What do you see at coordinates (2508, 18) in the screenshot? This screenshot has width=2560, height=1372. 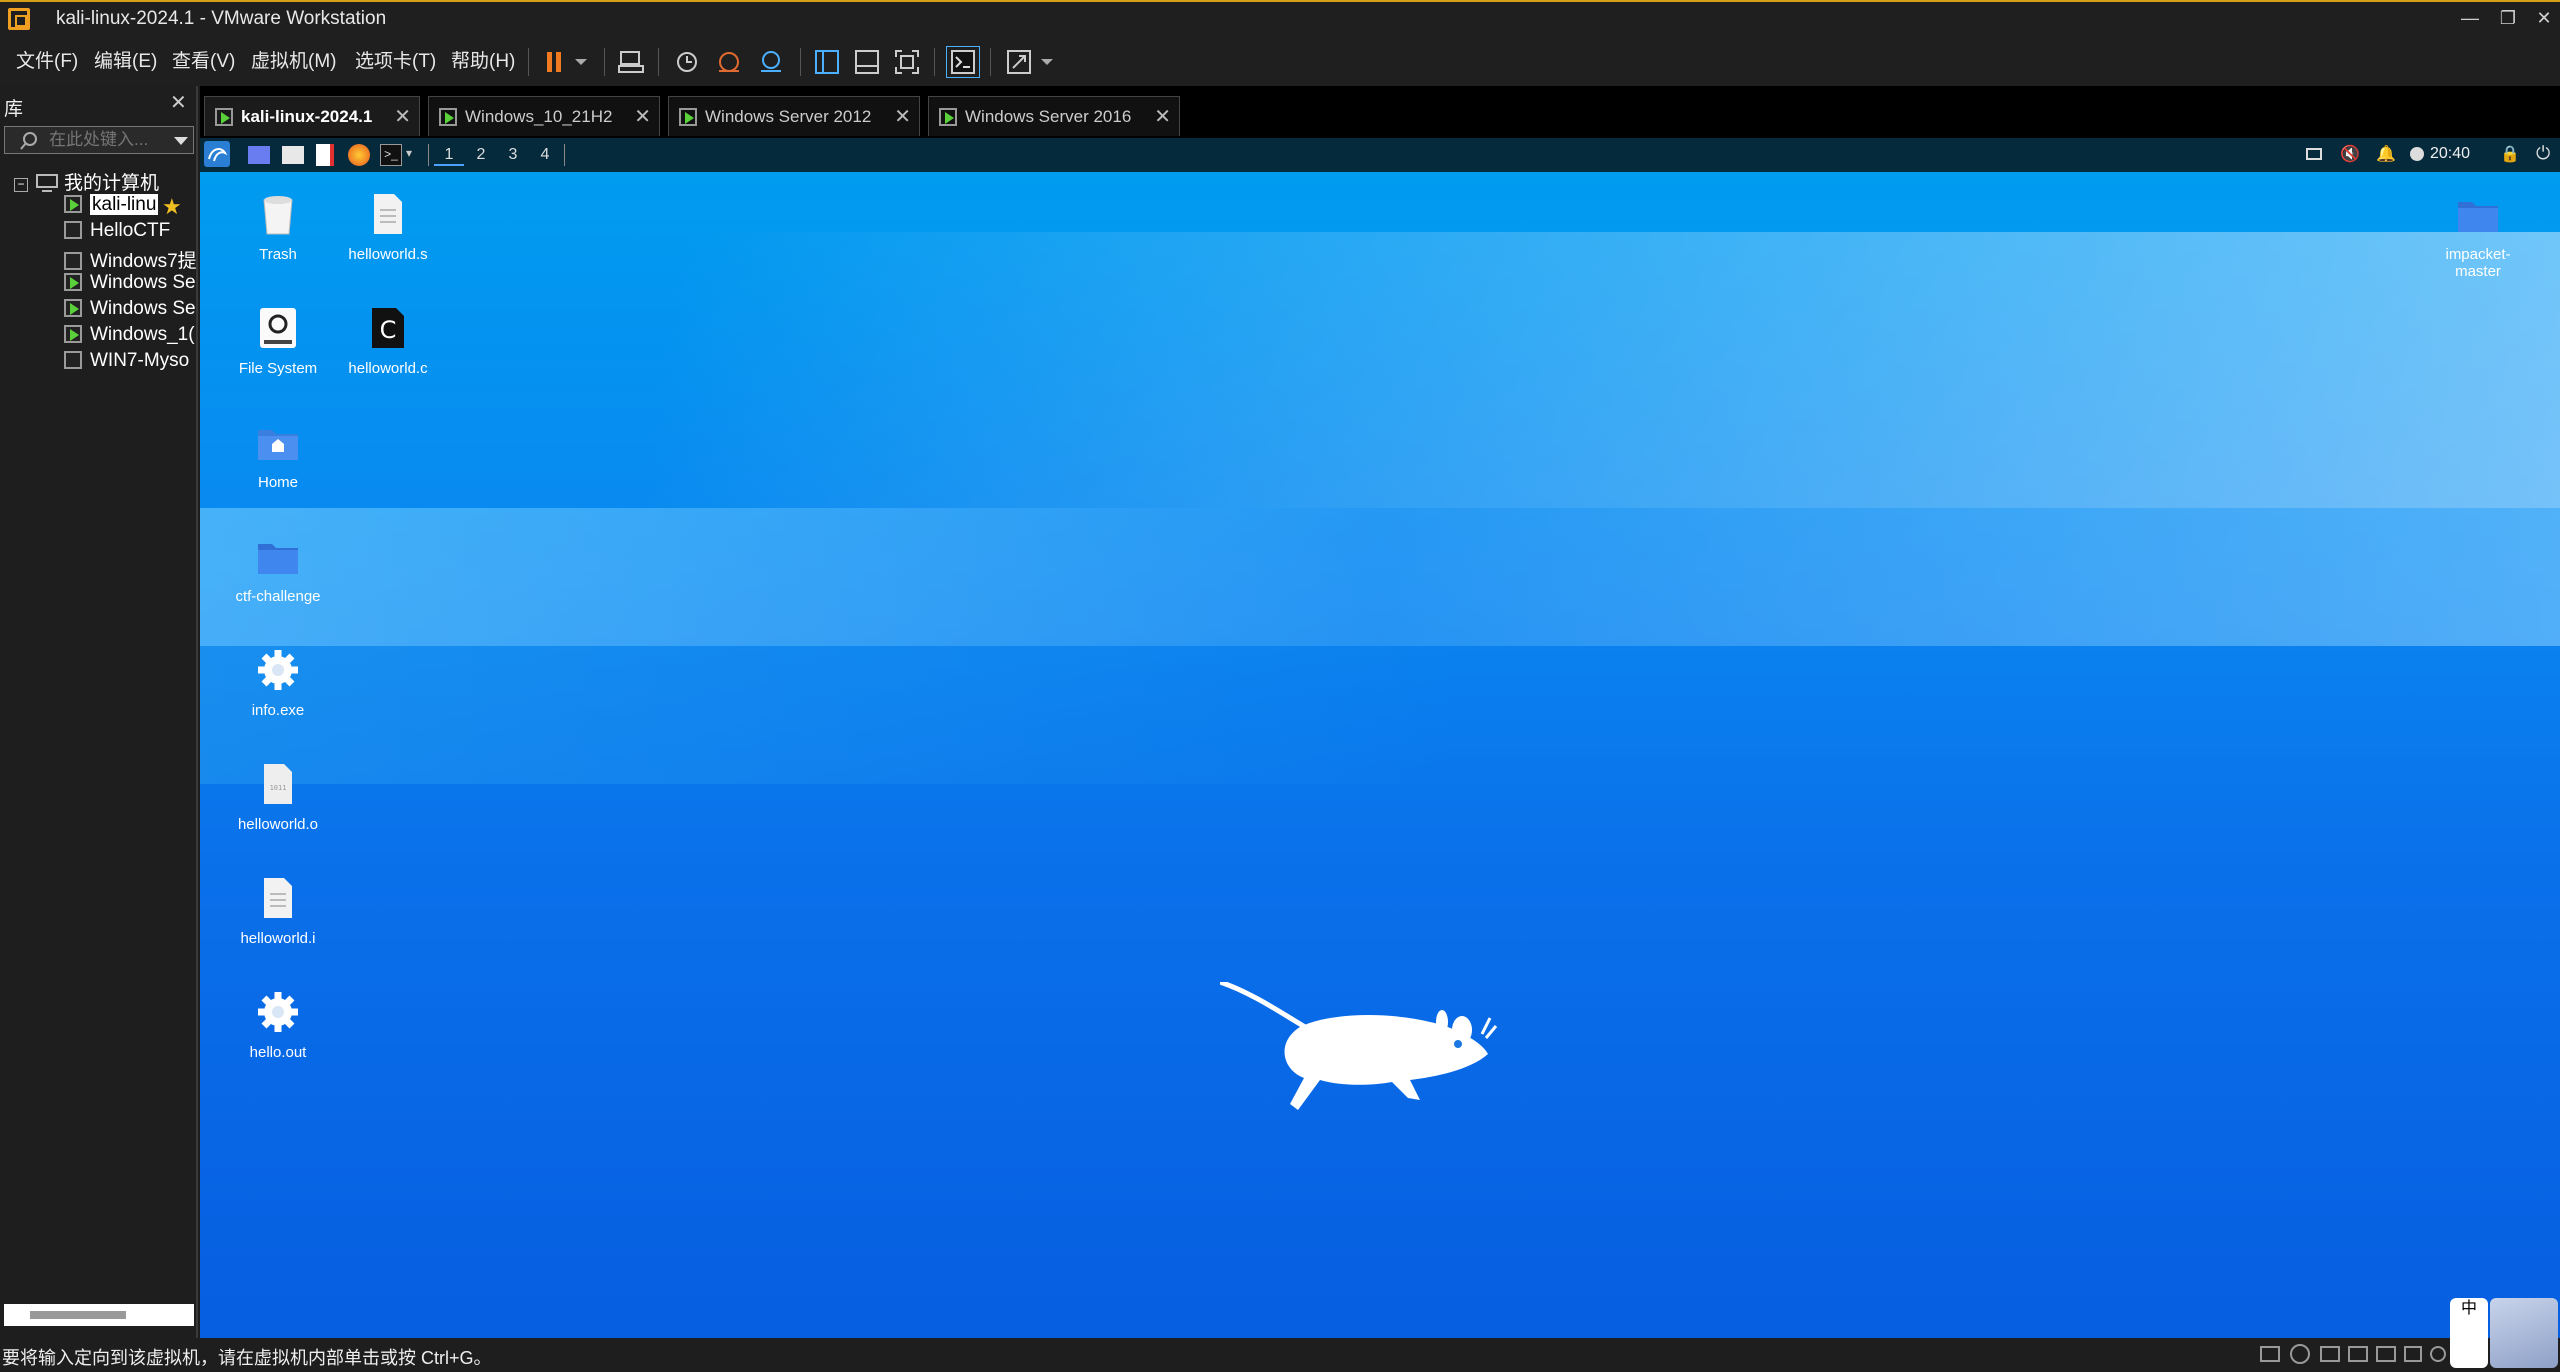 I see `restore-button: ❐` at bounding box center [2508, 18].